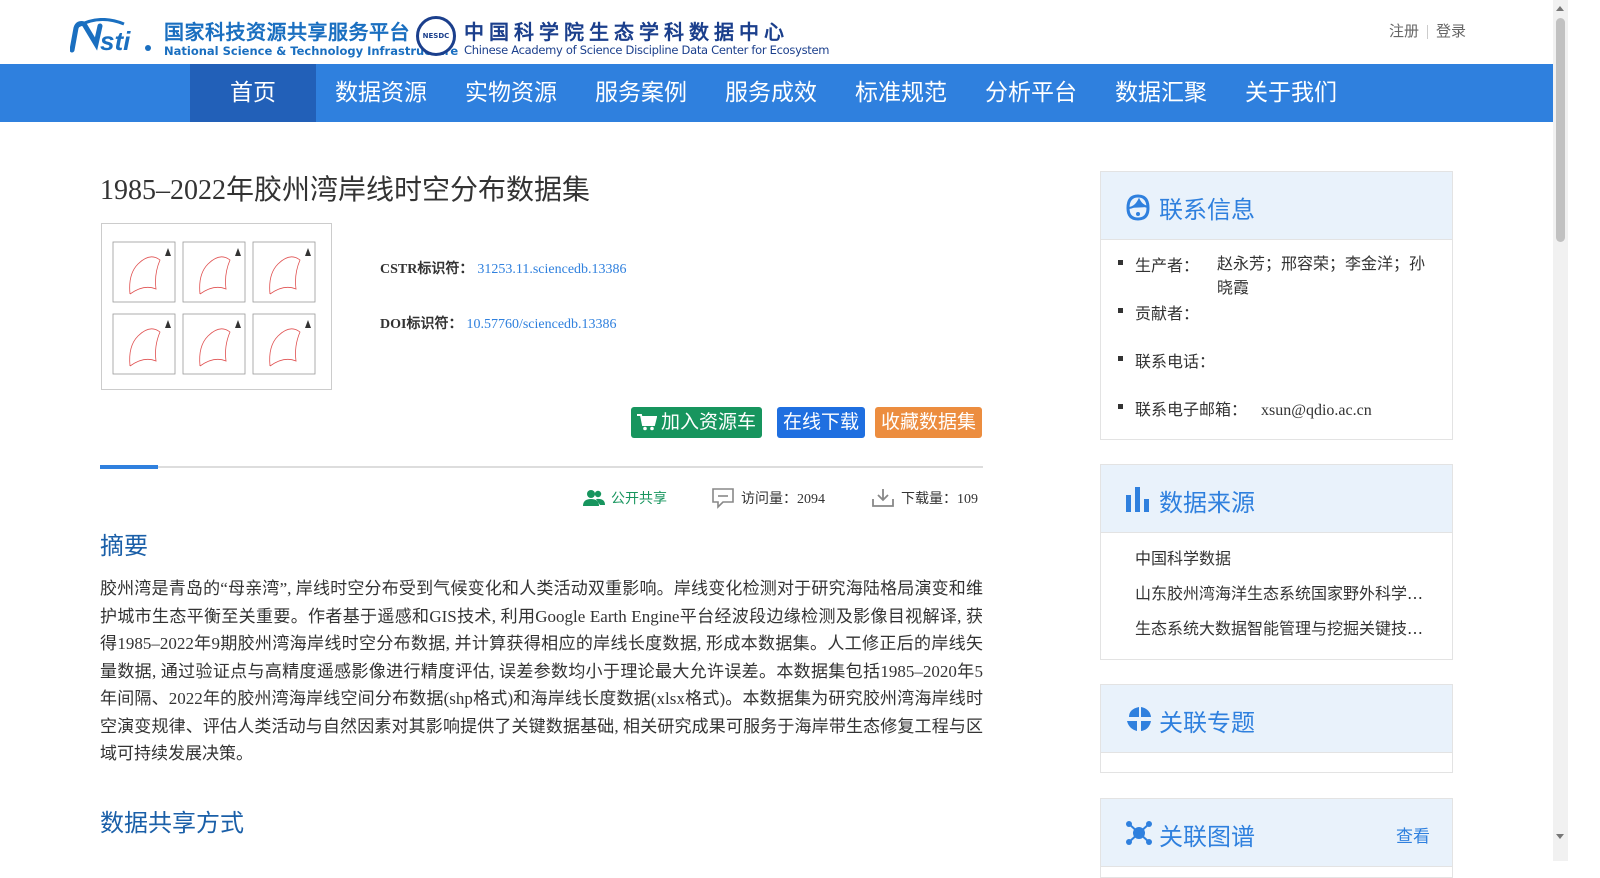  What do you see at coordinates (1207, 837) in the screenshot?
I see `related-graph-panel-title: 关联图谱` at bounding box center [1207, 837].